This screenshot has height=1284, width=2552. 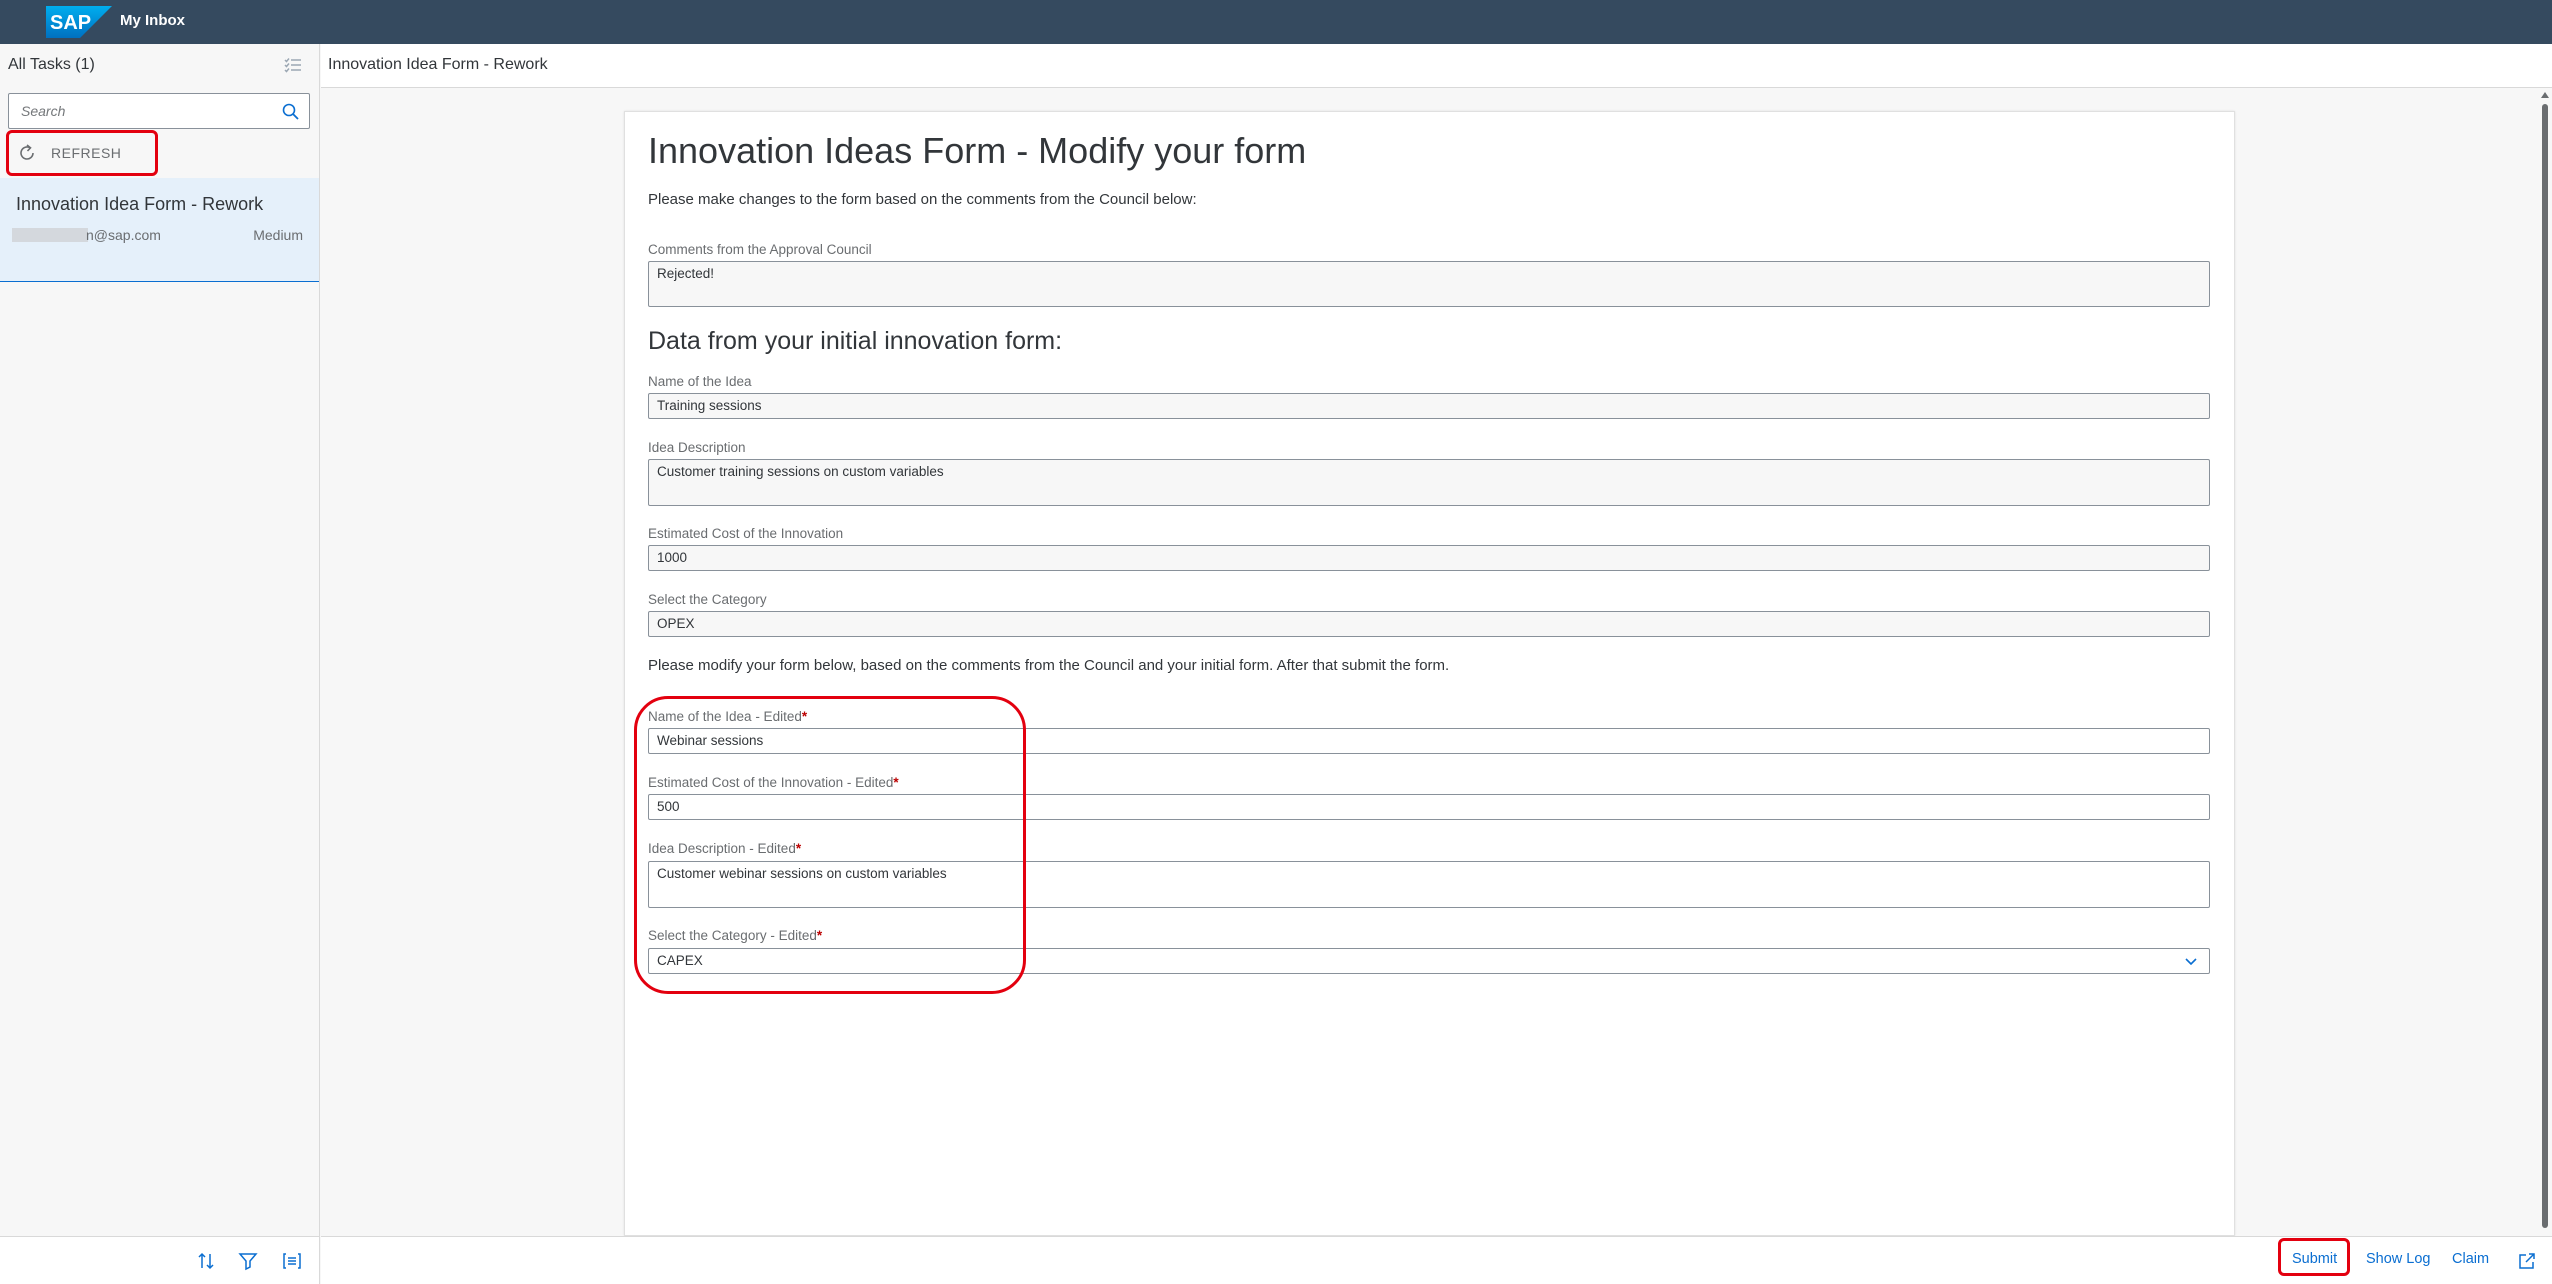 What do you see at coordinates (710, 740) in the screenshot?
I see `name-edited-value: Webinar sessions` at bounding box center [710, 740].